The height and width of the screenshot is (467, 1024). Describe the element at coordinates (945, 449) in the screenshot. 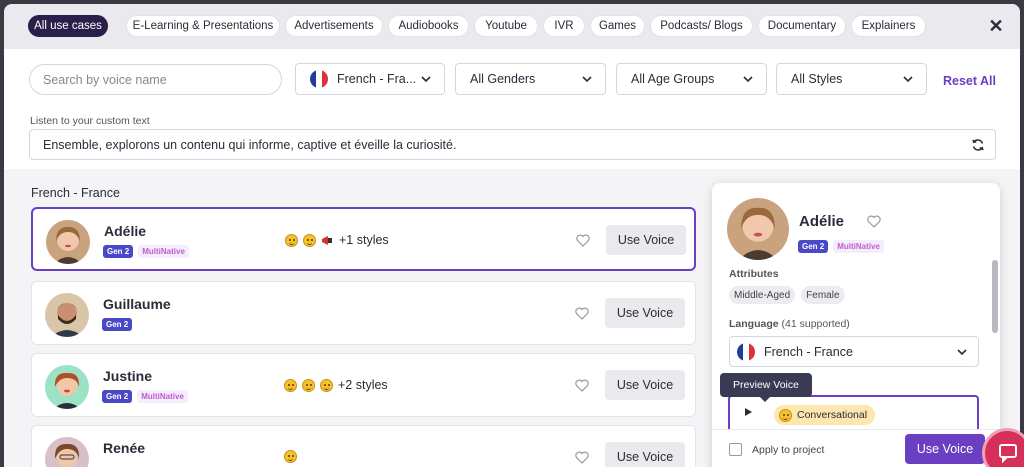

I see `panel-use-voice-button: Use Voice` at that location.